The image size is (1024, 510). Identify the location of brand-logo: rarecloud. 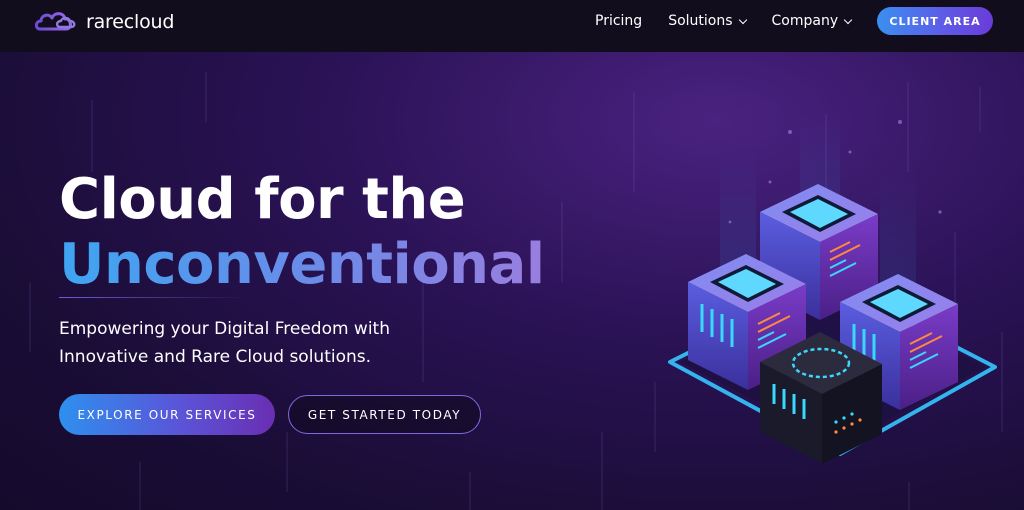
(104, 22).